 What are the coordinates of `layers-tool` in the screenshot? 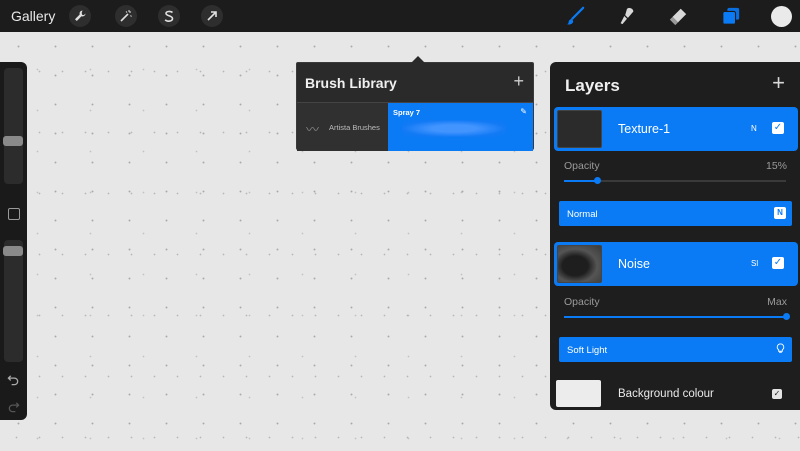 It's located at (731, 16).